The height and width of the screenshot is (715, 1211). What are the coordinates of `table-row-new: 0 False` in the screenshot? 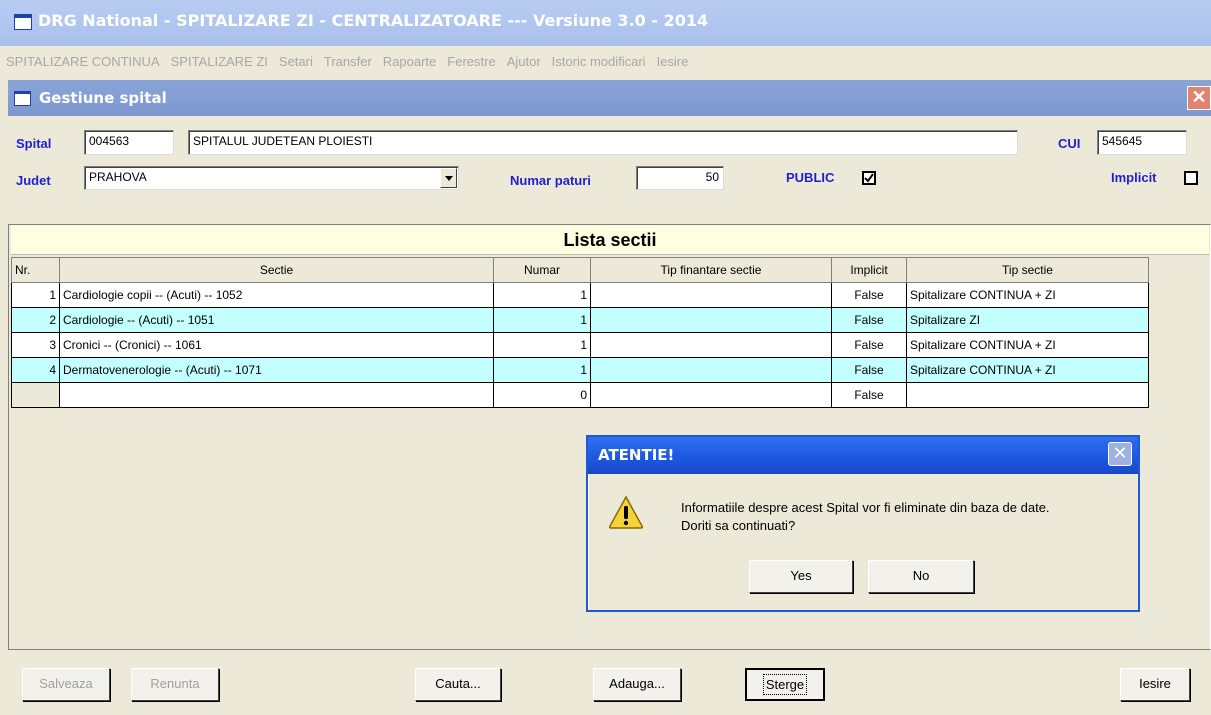 It's located at (580, 395).